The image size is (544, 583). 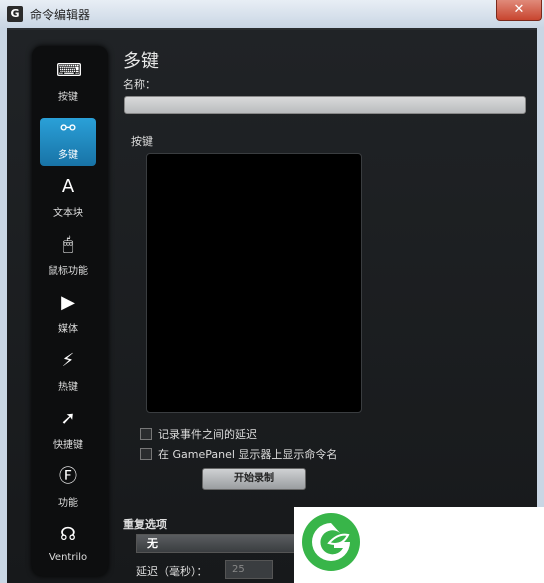 What do you see at coordinates (145, 524) in the screenshot?
I see `repeat-options-label: 重复选项` at bounding box center [145, 524].